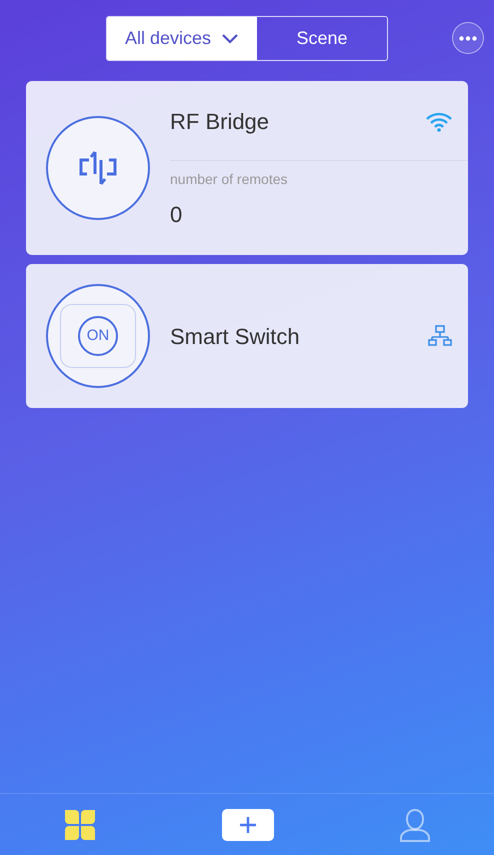  I want to click on wifi-icon, so click(439, 122).